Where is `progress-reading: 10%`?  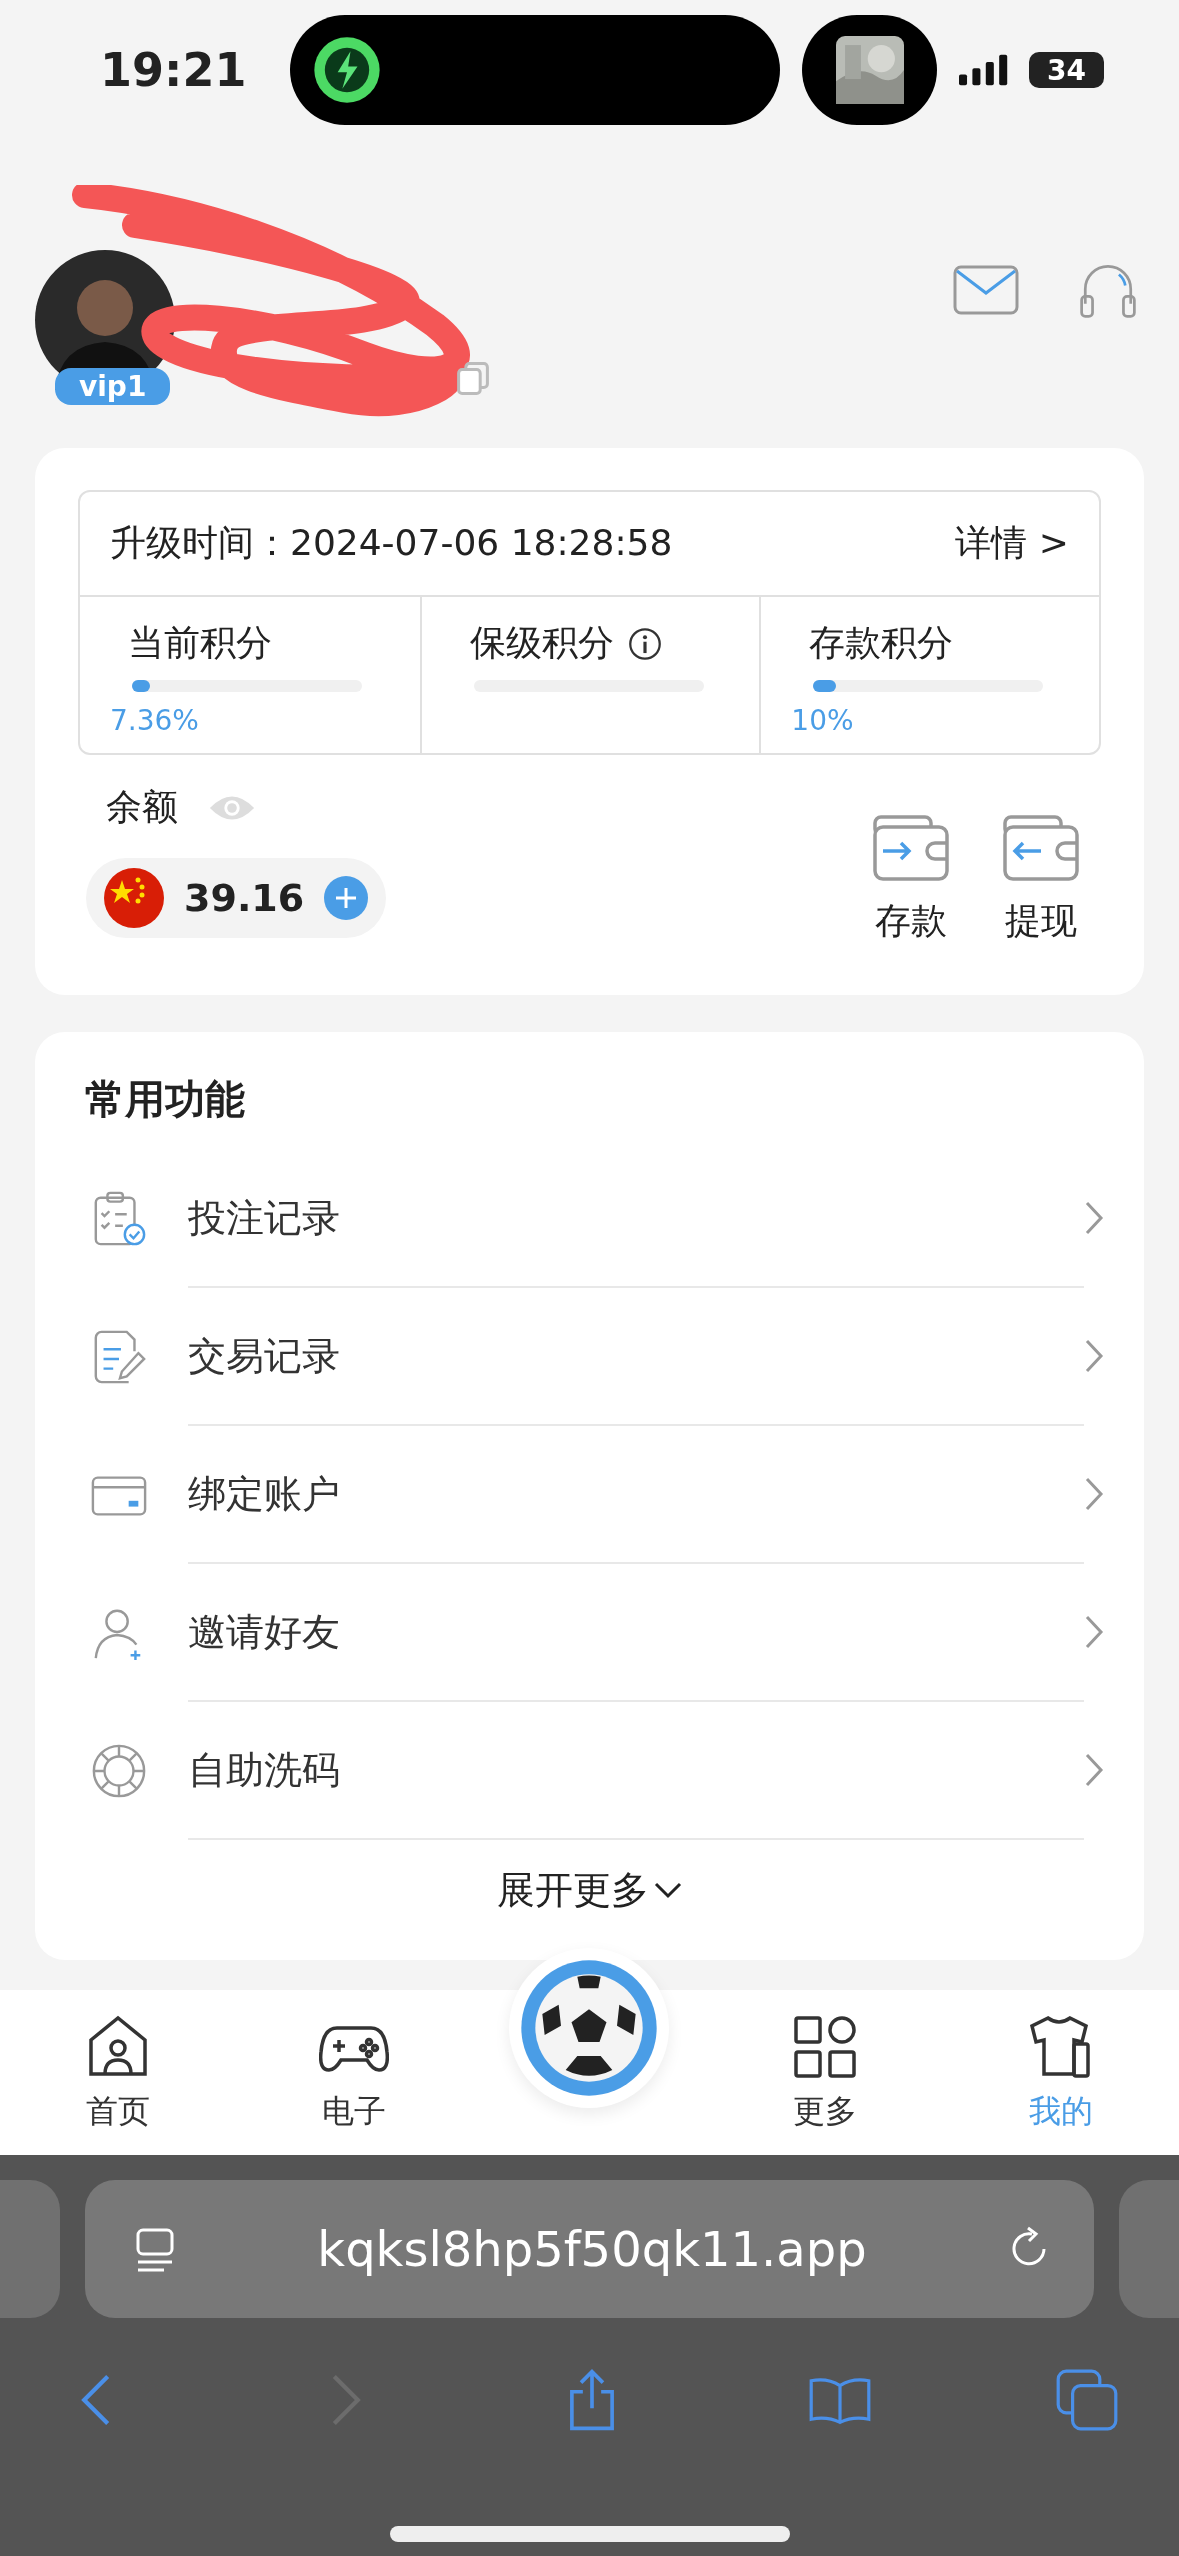 progress-reading: 10% is located at coordinates (823, 720).